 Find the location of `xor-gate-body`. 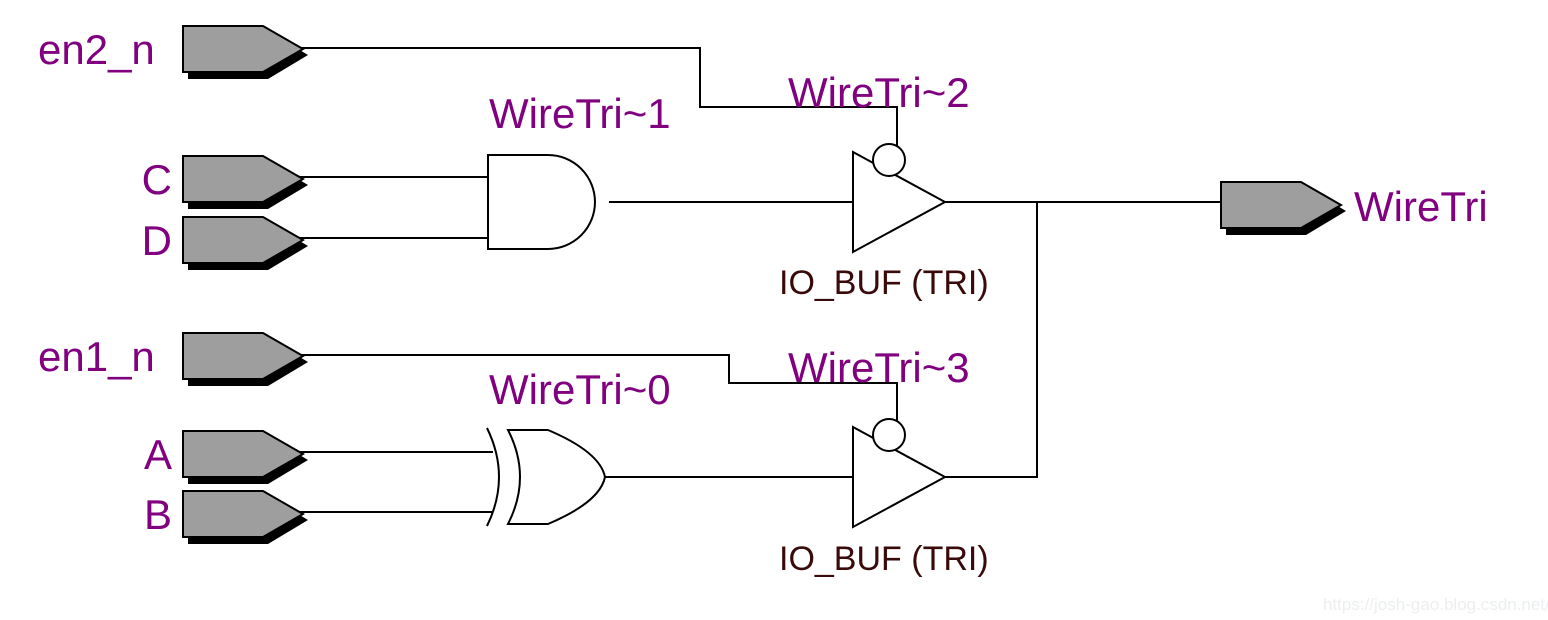

xor-gate-body is located at coordinates (556, 477).